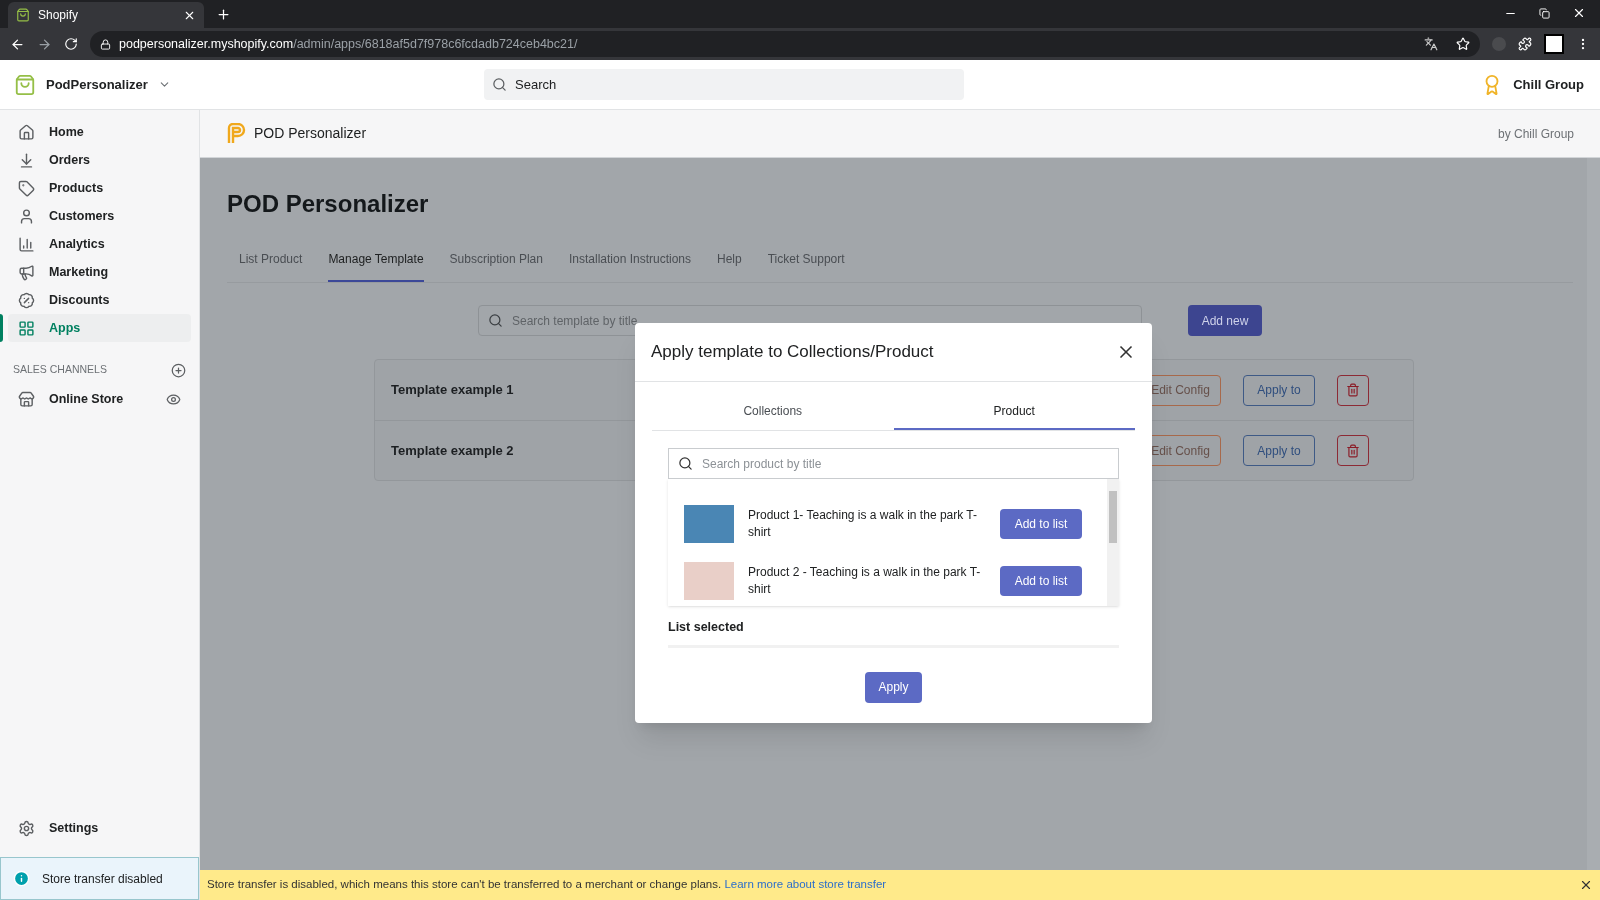 The height and width of the screenshot is (900, 1600). I want to click on sidebar-item: Orders, so click(99, 160).